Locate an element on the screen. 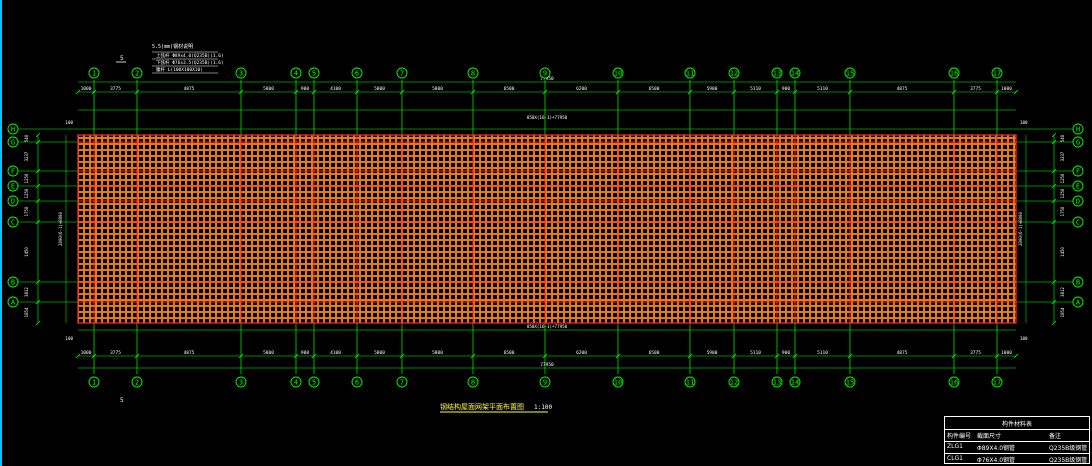  notes-line-2: 下弦杆 Φ76x3.5(Q235B)(1.6) is located at coordinates (190, 62).